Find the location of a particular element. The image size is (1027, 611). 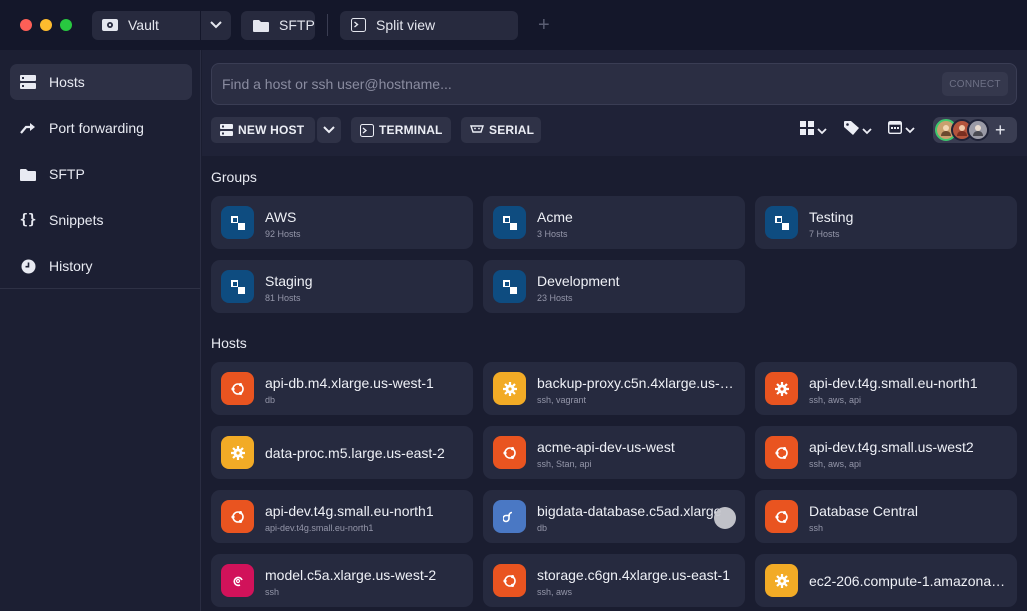

group-card-aws: AWS 92 Hosts is located at coordinates (342, 222).